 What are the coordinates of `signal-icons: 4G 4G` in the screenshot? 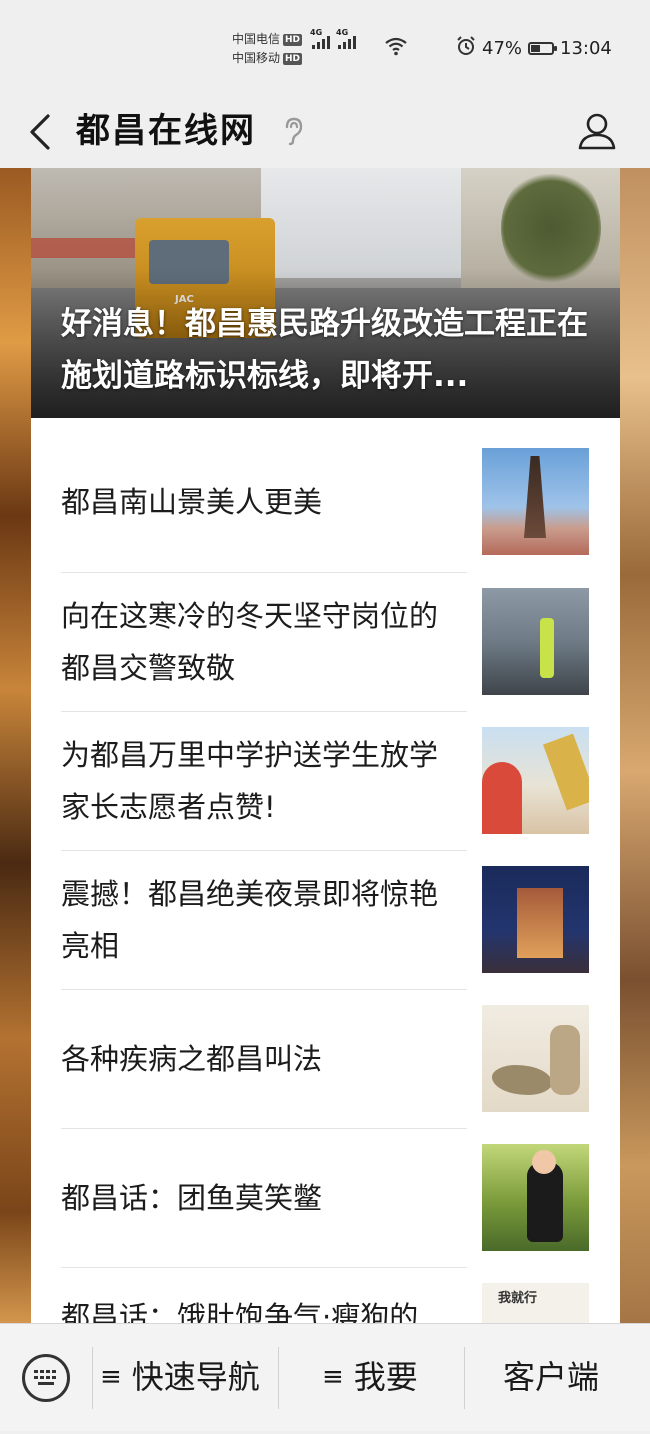 It's located at (333, 38).